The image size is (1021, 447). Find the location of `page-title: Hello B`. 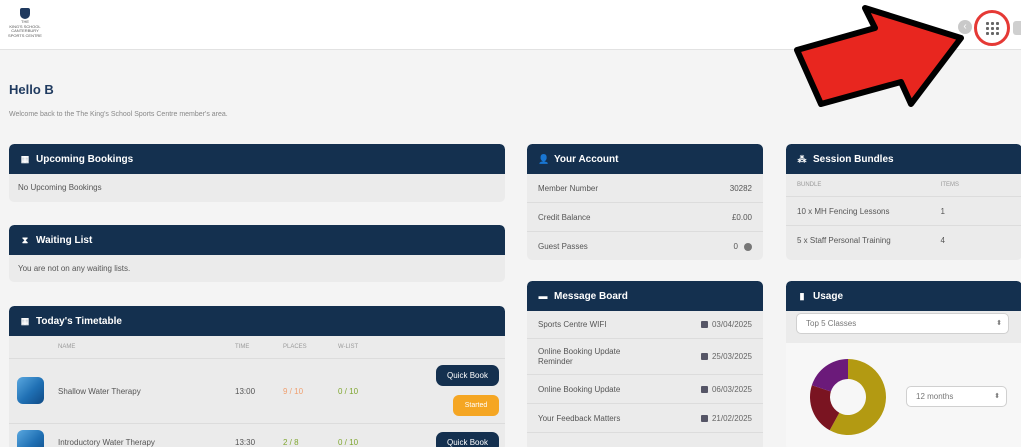

page-title: Hello B is located at coordinates (31, 89).